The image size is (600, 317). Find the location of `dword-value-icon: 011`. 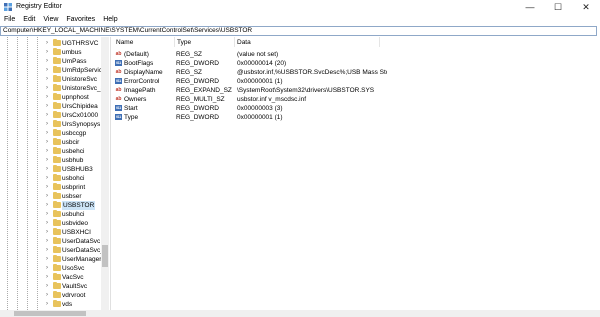

dword-value-icon: 011 is located at coordinates (118, 117).